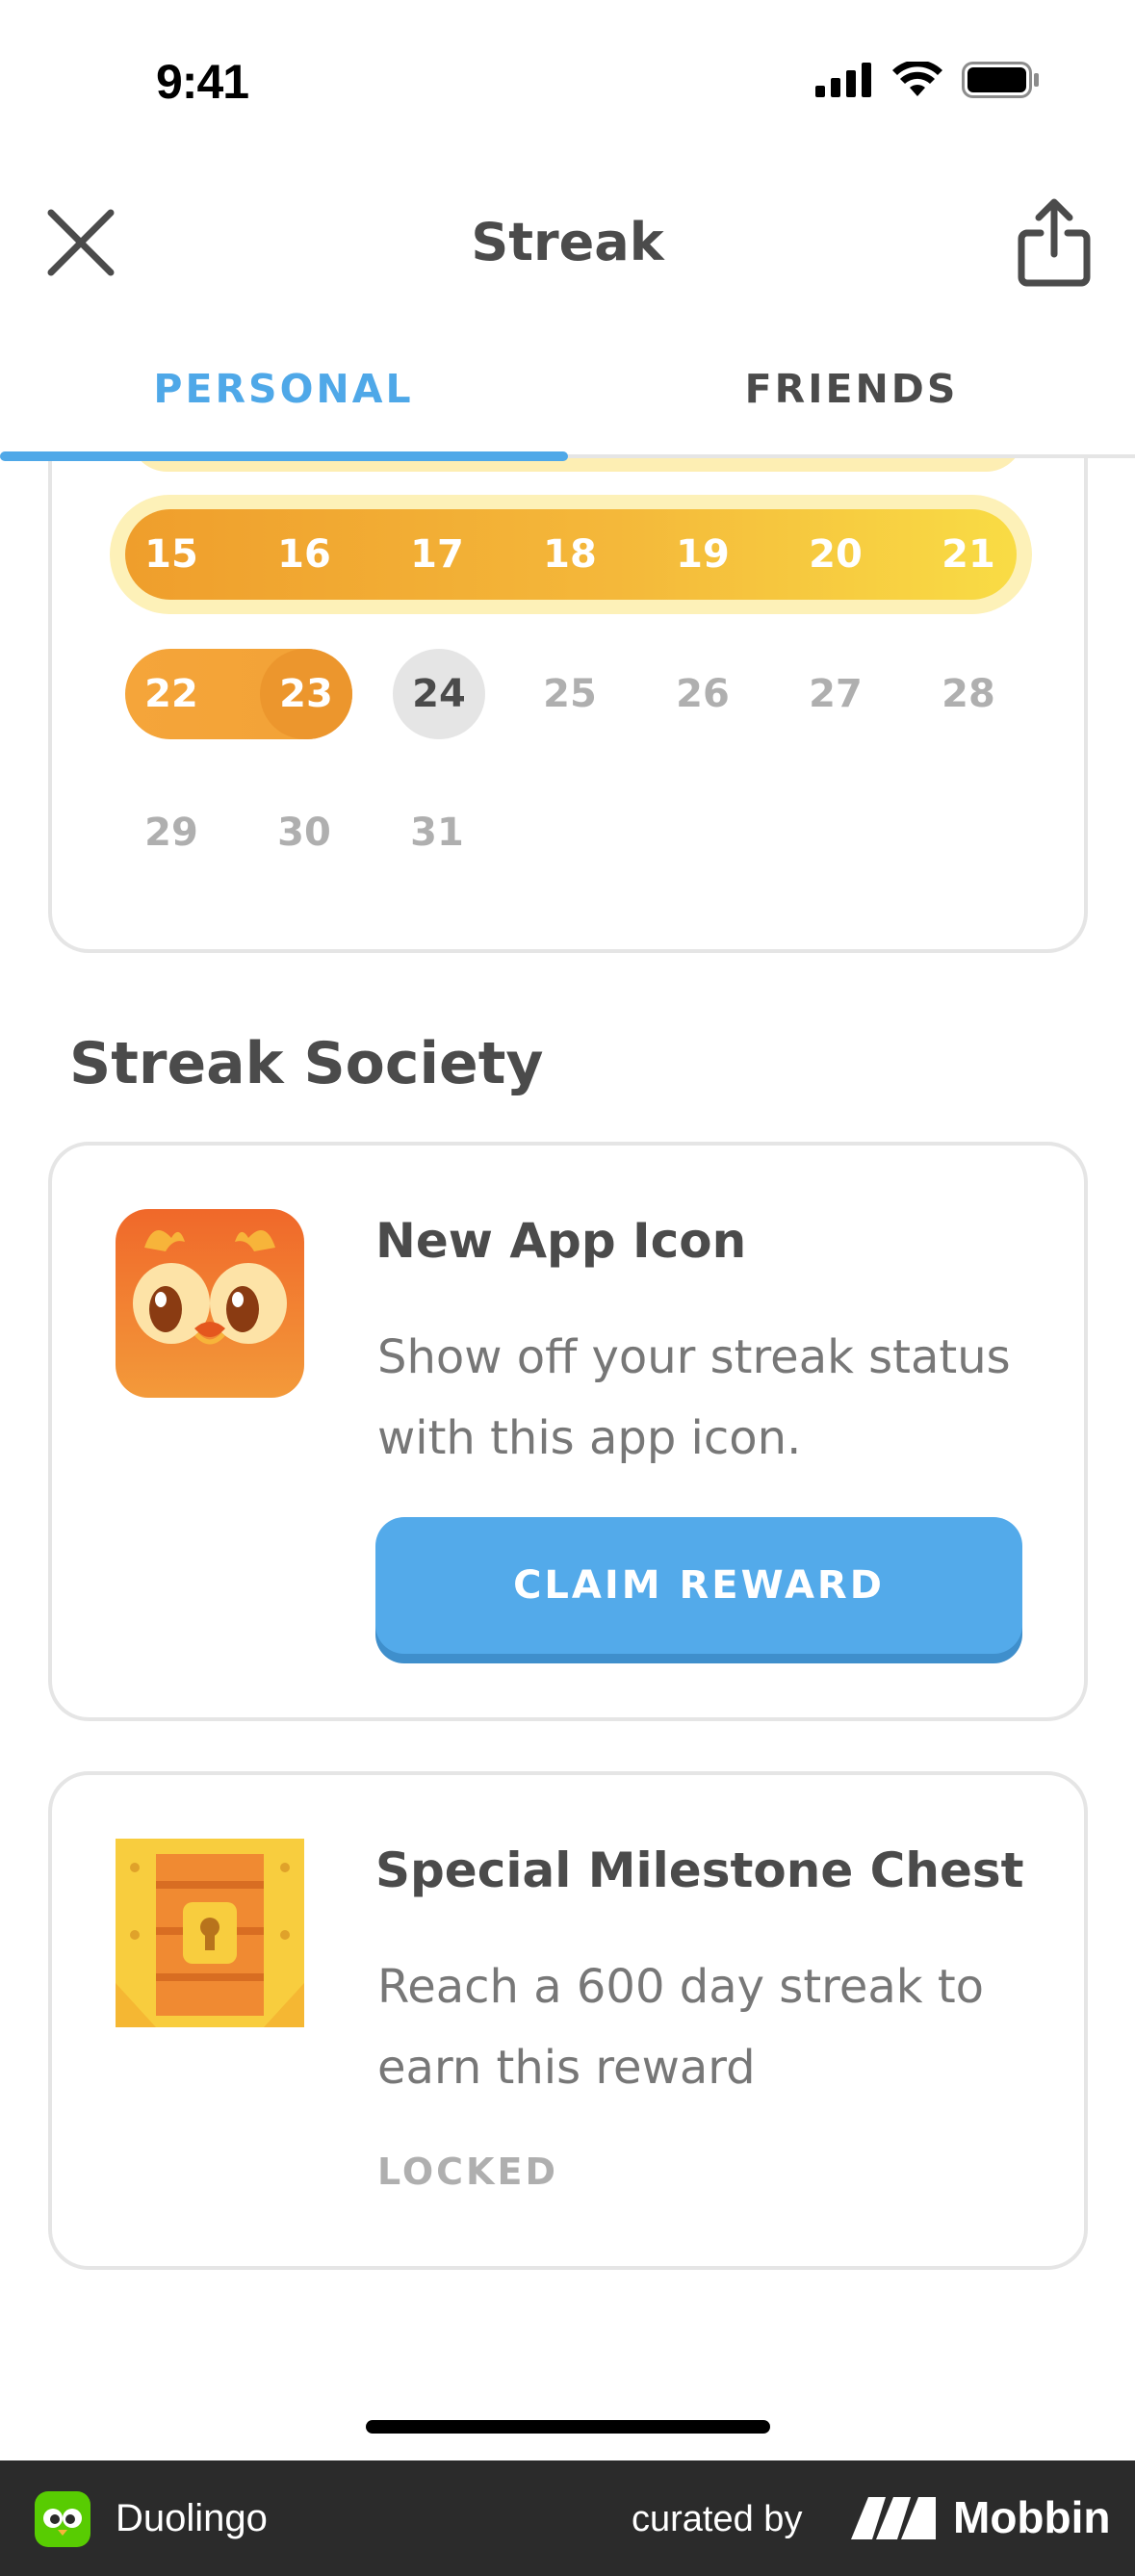 The height and width of the screenshot is (2576, 1135). Describe the element at coordinates (835, 554) in the screenshot. I see `calendar-day: 20` at that location.